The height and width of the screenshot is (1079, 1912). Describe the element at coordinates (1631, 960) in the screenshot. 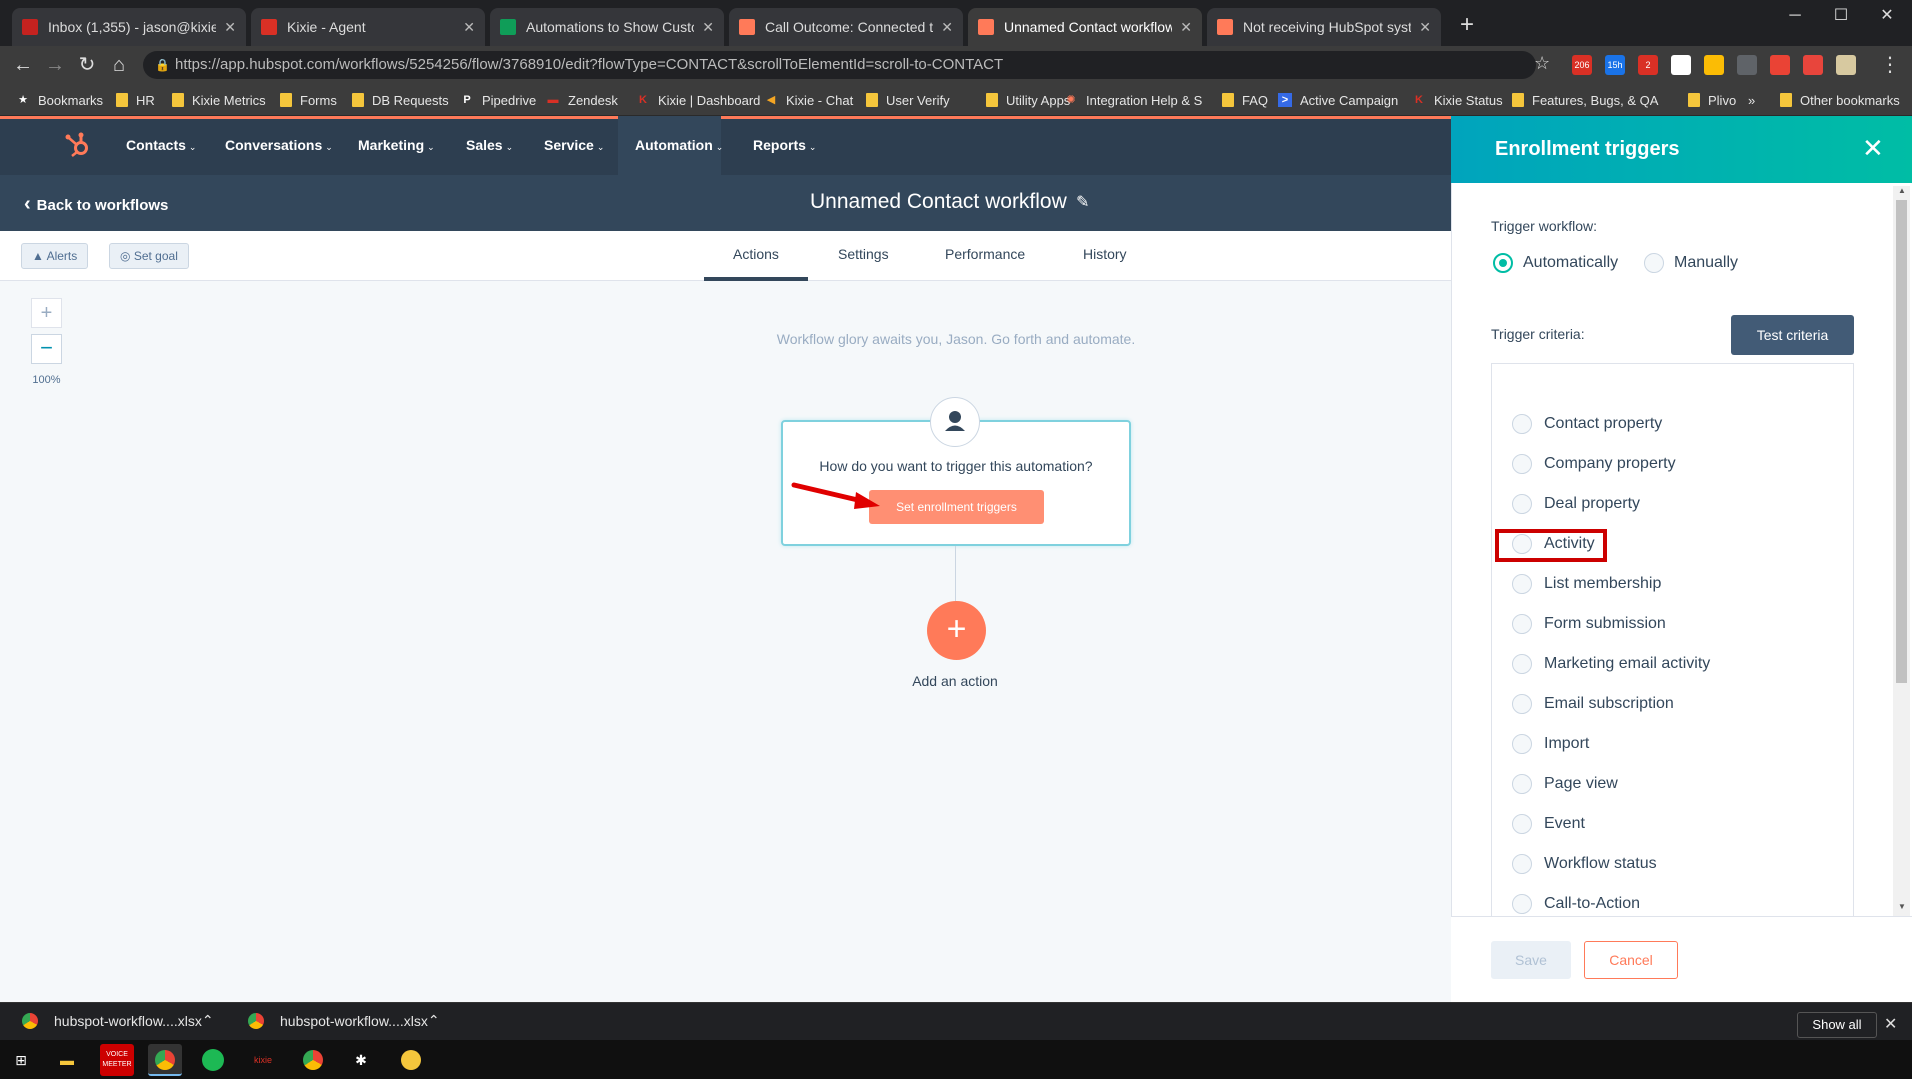

I see `cancel-button: Cancel` at that location.